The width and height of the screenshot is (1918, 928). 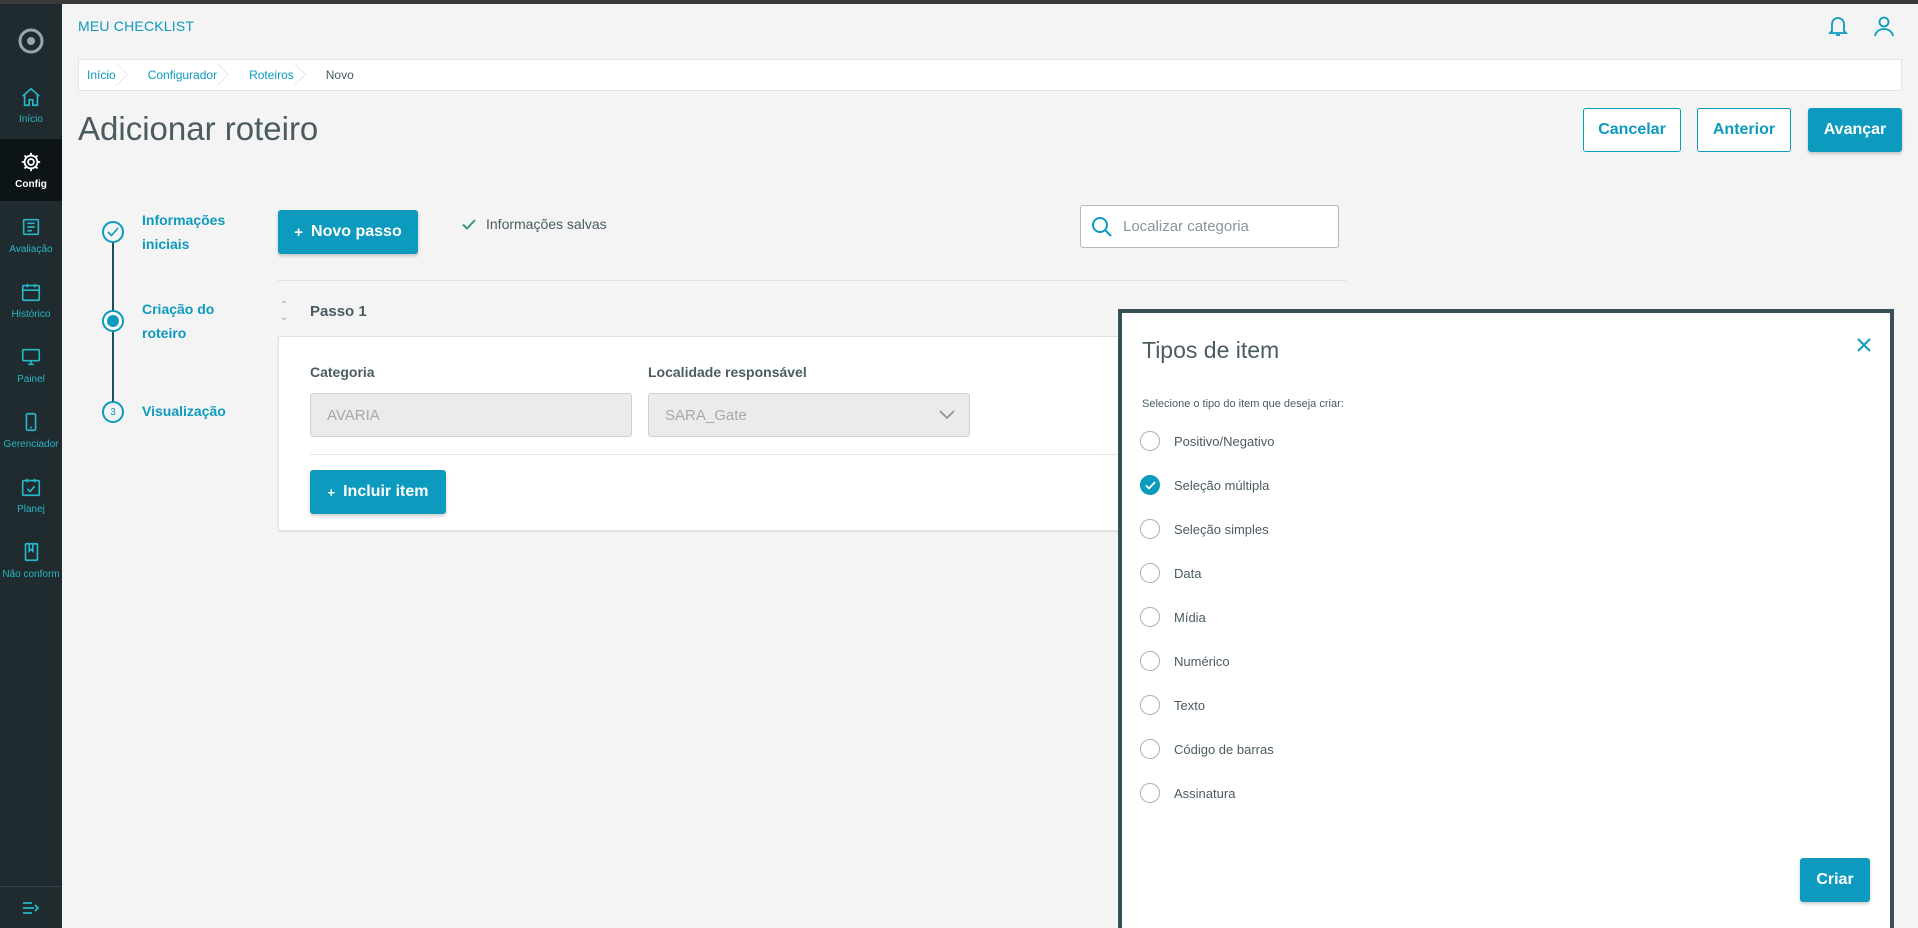 I want to click on location-label: Localidade responsável, so click(x=727, y=372).